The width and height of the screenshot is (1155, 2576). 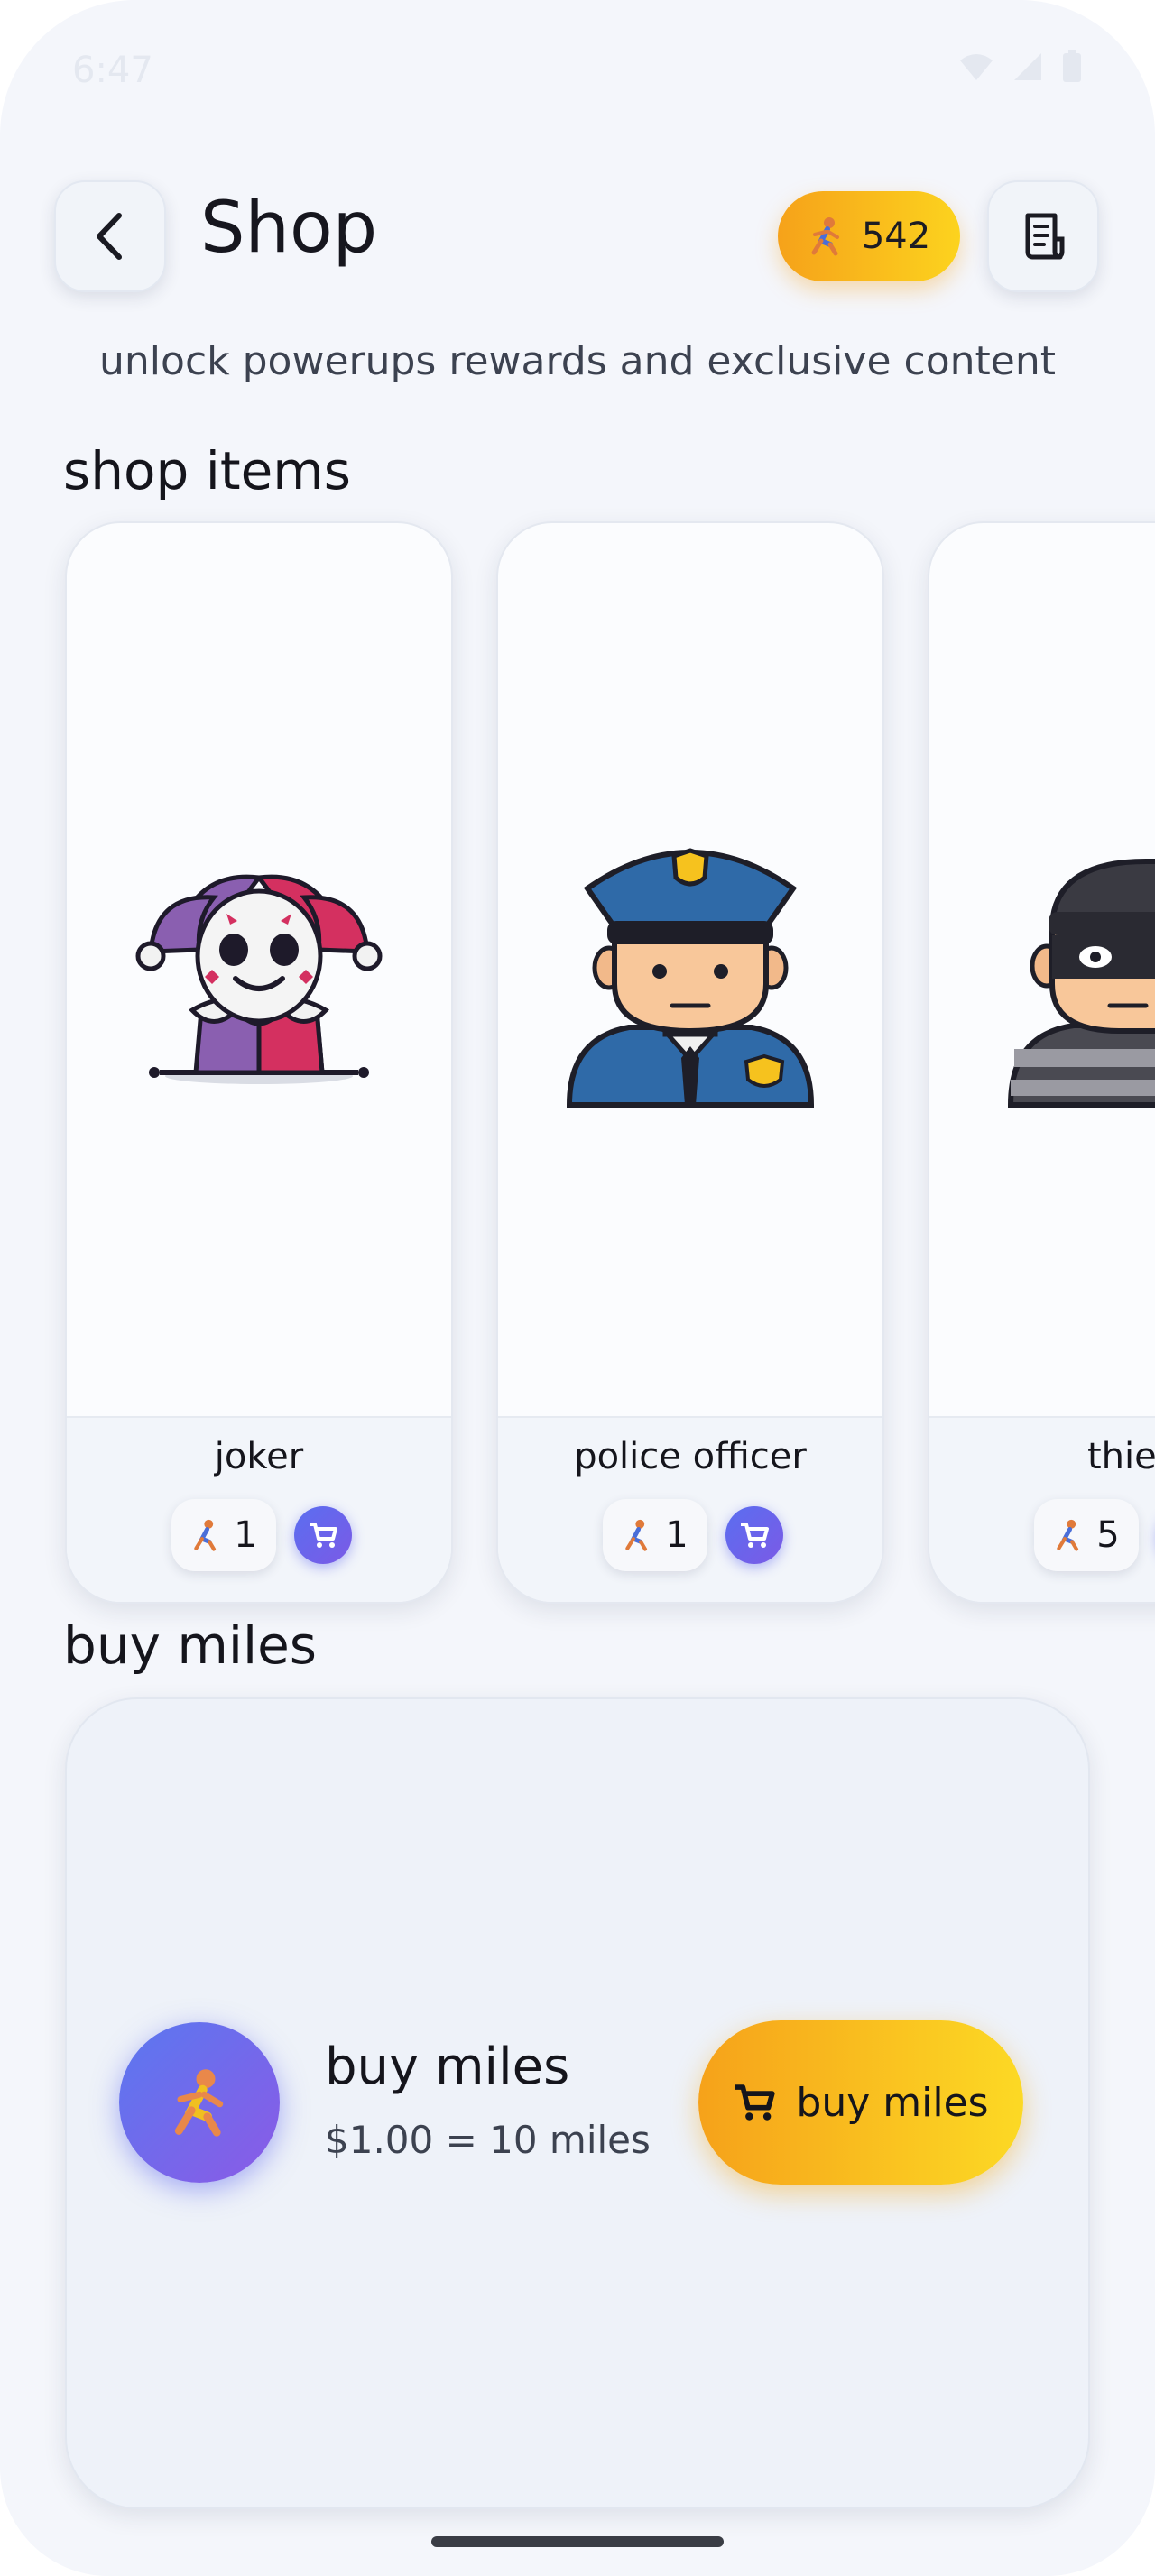 I want to click on item-name: joker, so click(x=259, y=1457).